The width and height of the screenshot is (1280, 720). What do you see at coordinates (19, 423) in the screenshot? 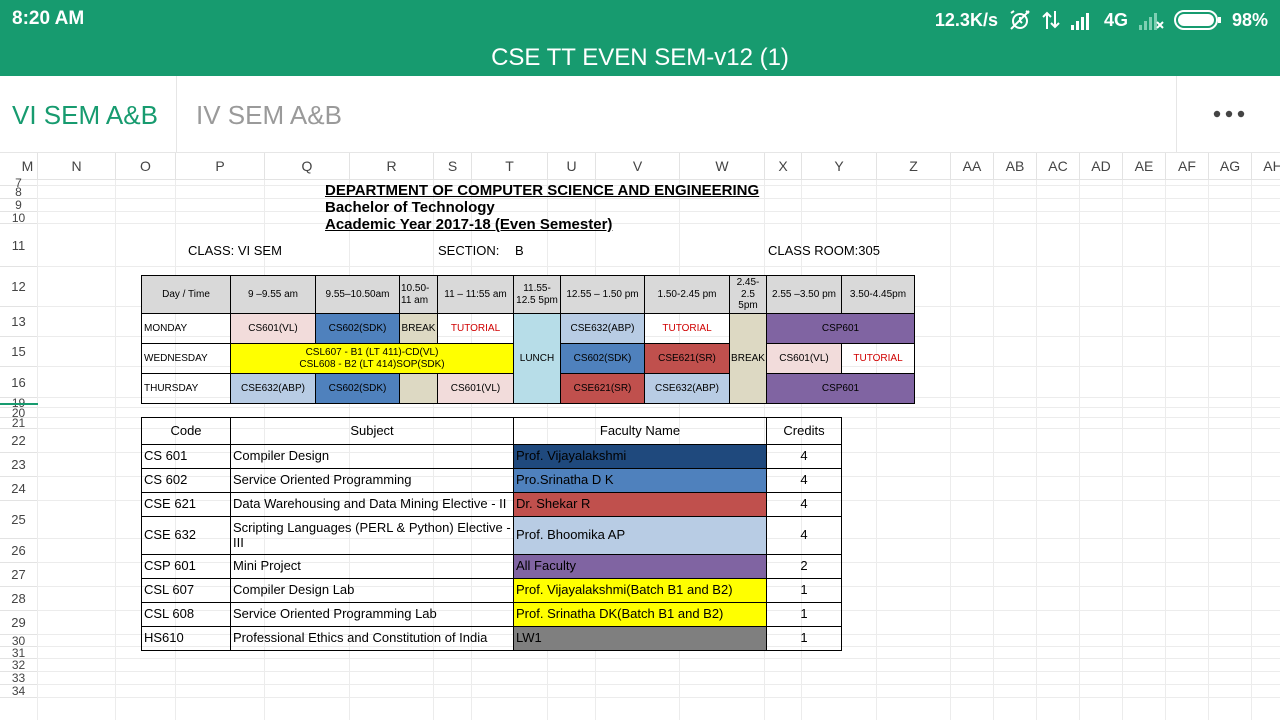
I see `row-header: 21` at bounding box center [19, 423].